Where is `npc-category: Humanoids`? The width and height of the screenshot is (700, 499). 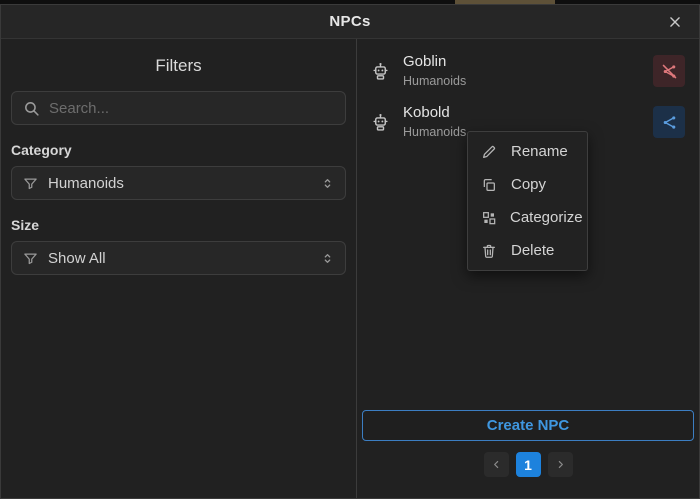 npc-category: Humanoids is located at coordinates (435, 80).